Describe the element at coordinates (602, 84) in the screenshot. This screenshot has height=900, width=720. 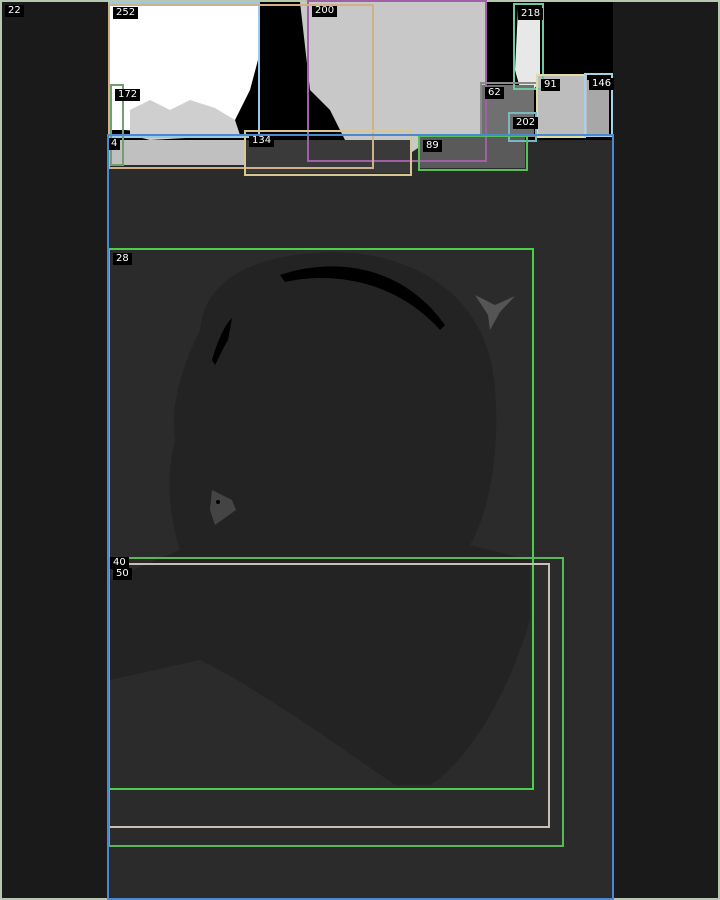
I see `segment-label: 146` at that location.